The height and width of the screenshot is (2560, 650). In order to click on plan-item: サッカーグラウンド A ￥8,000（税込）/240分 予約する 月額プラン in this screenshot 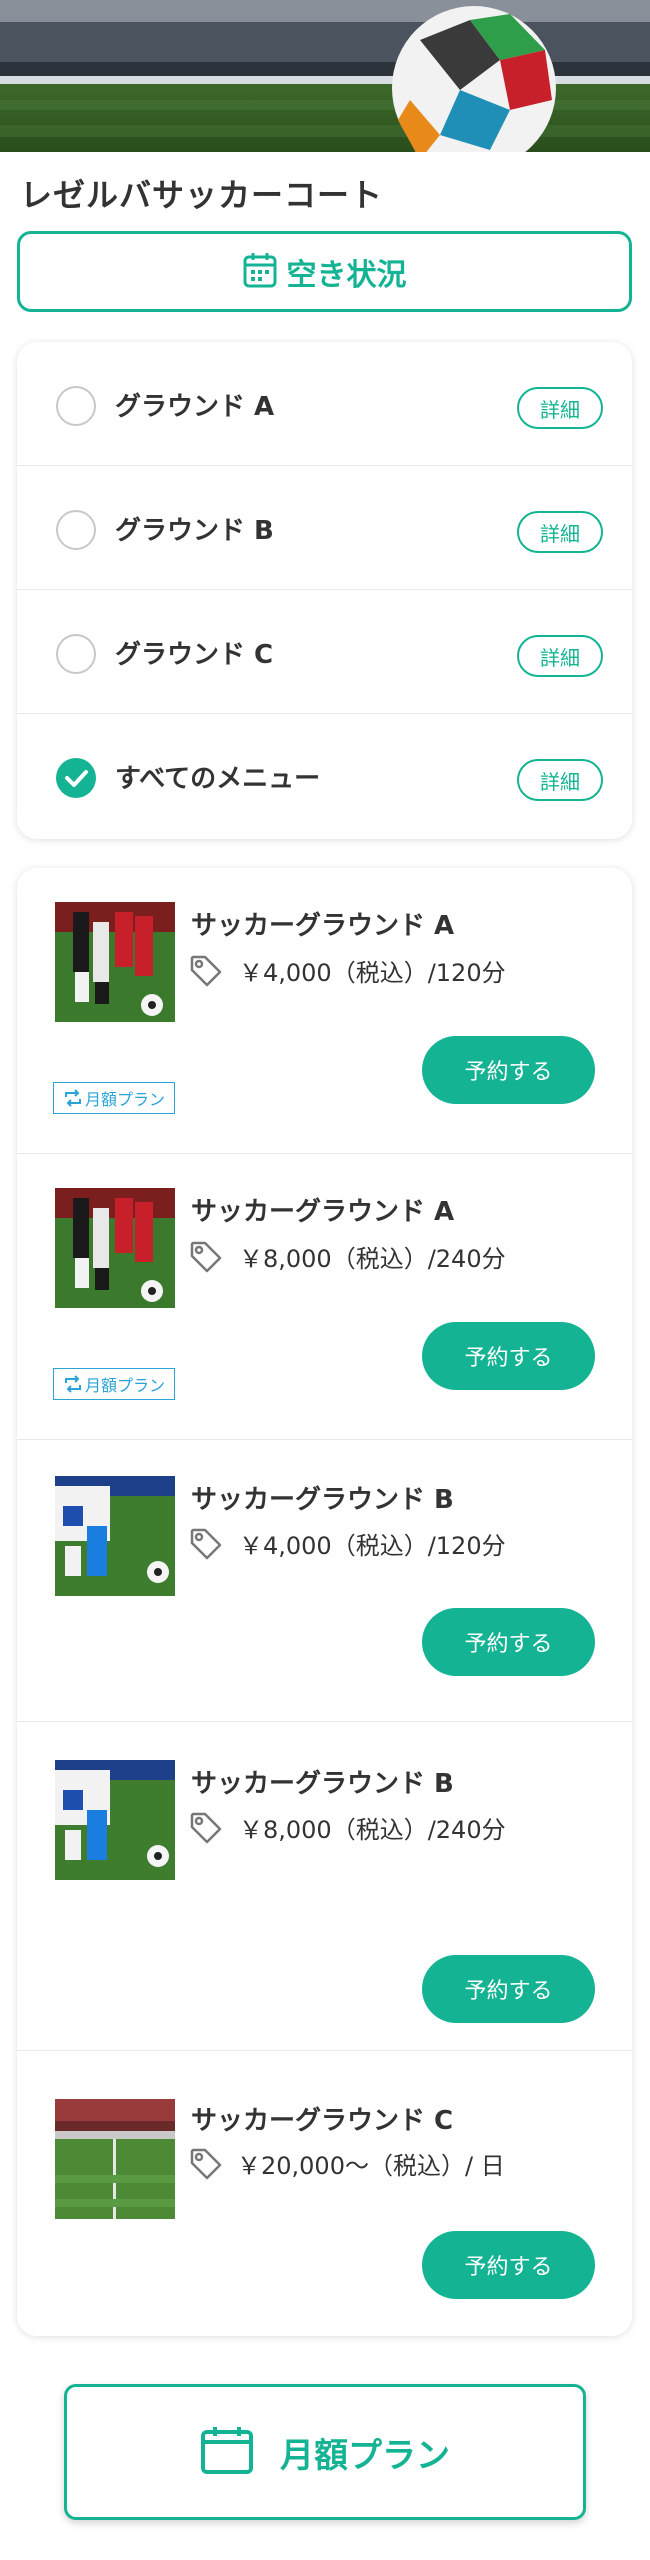, I will do `click(324, 1297)`.